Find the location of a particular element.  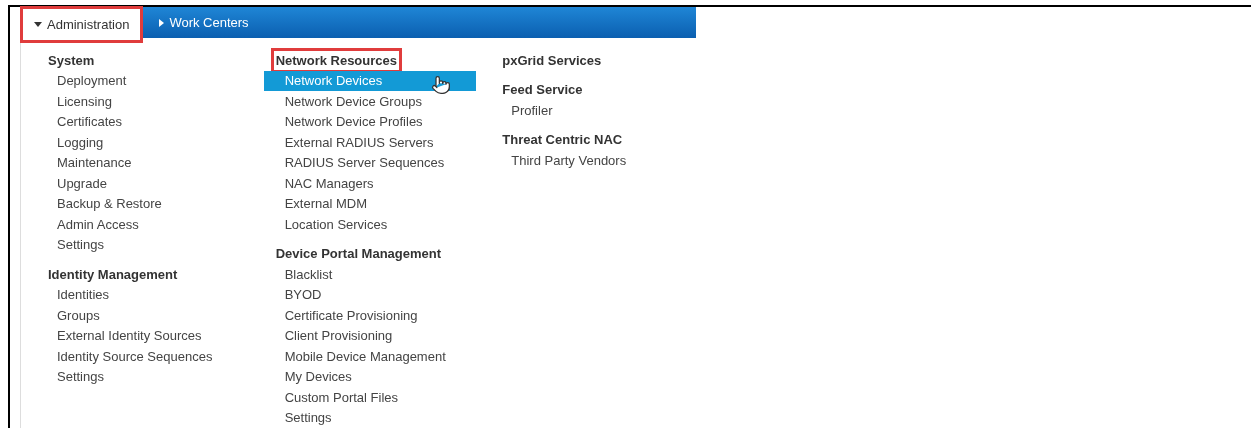

menu-link: Certificates is located at coordinates (85, 121).